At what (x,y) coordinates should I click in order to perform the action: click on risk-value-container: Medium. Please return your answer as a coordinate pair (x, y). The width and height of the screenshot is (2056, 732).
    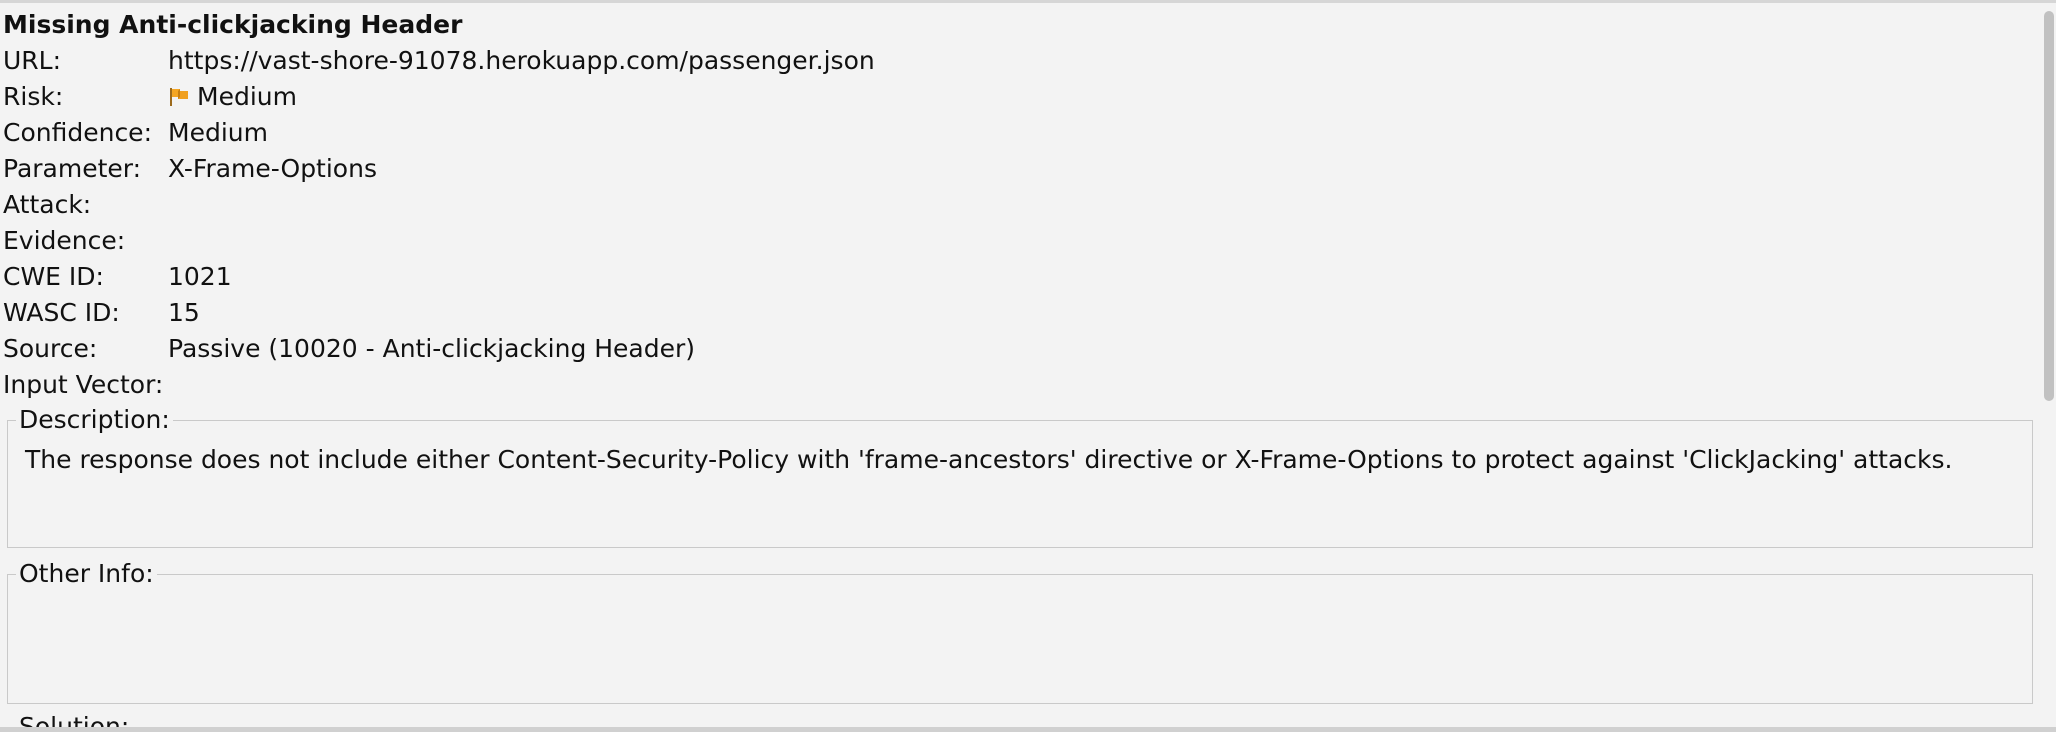
    Looking at the image, I should click on (232, 97).